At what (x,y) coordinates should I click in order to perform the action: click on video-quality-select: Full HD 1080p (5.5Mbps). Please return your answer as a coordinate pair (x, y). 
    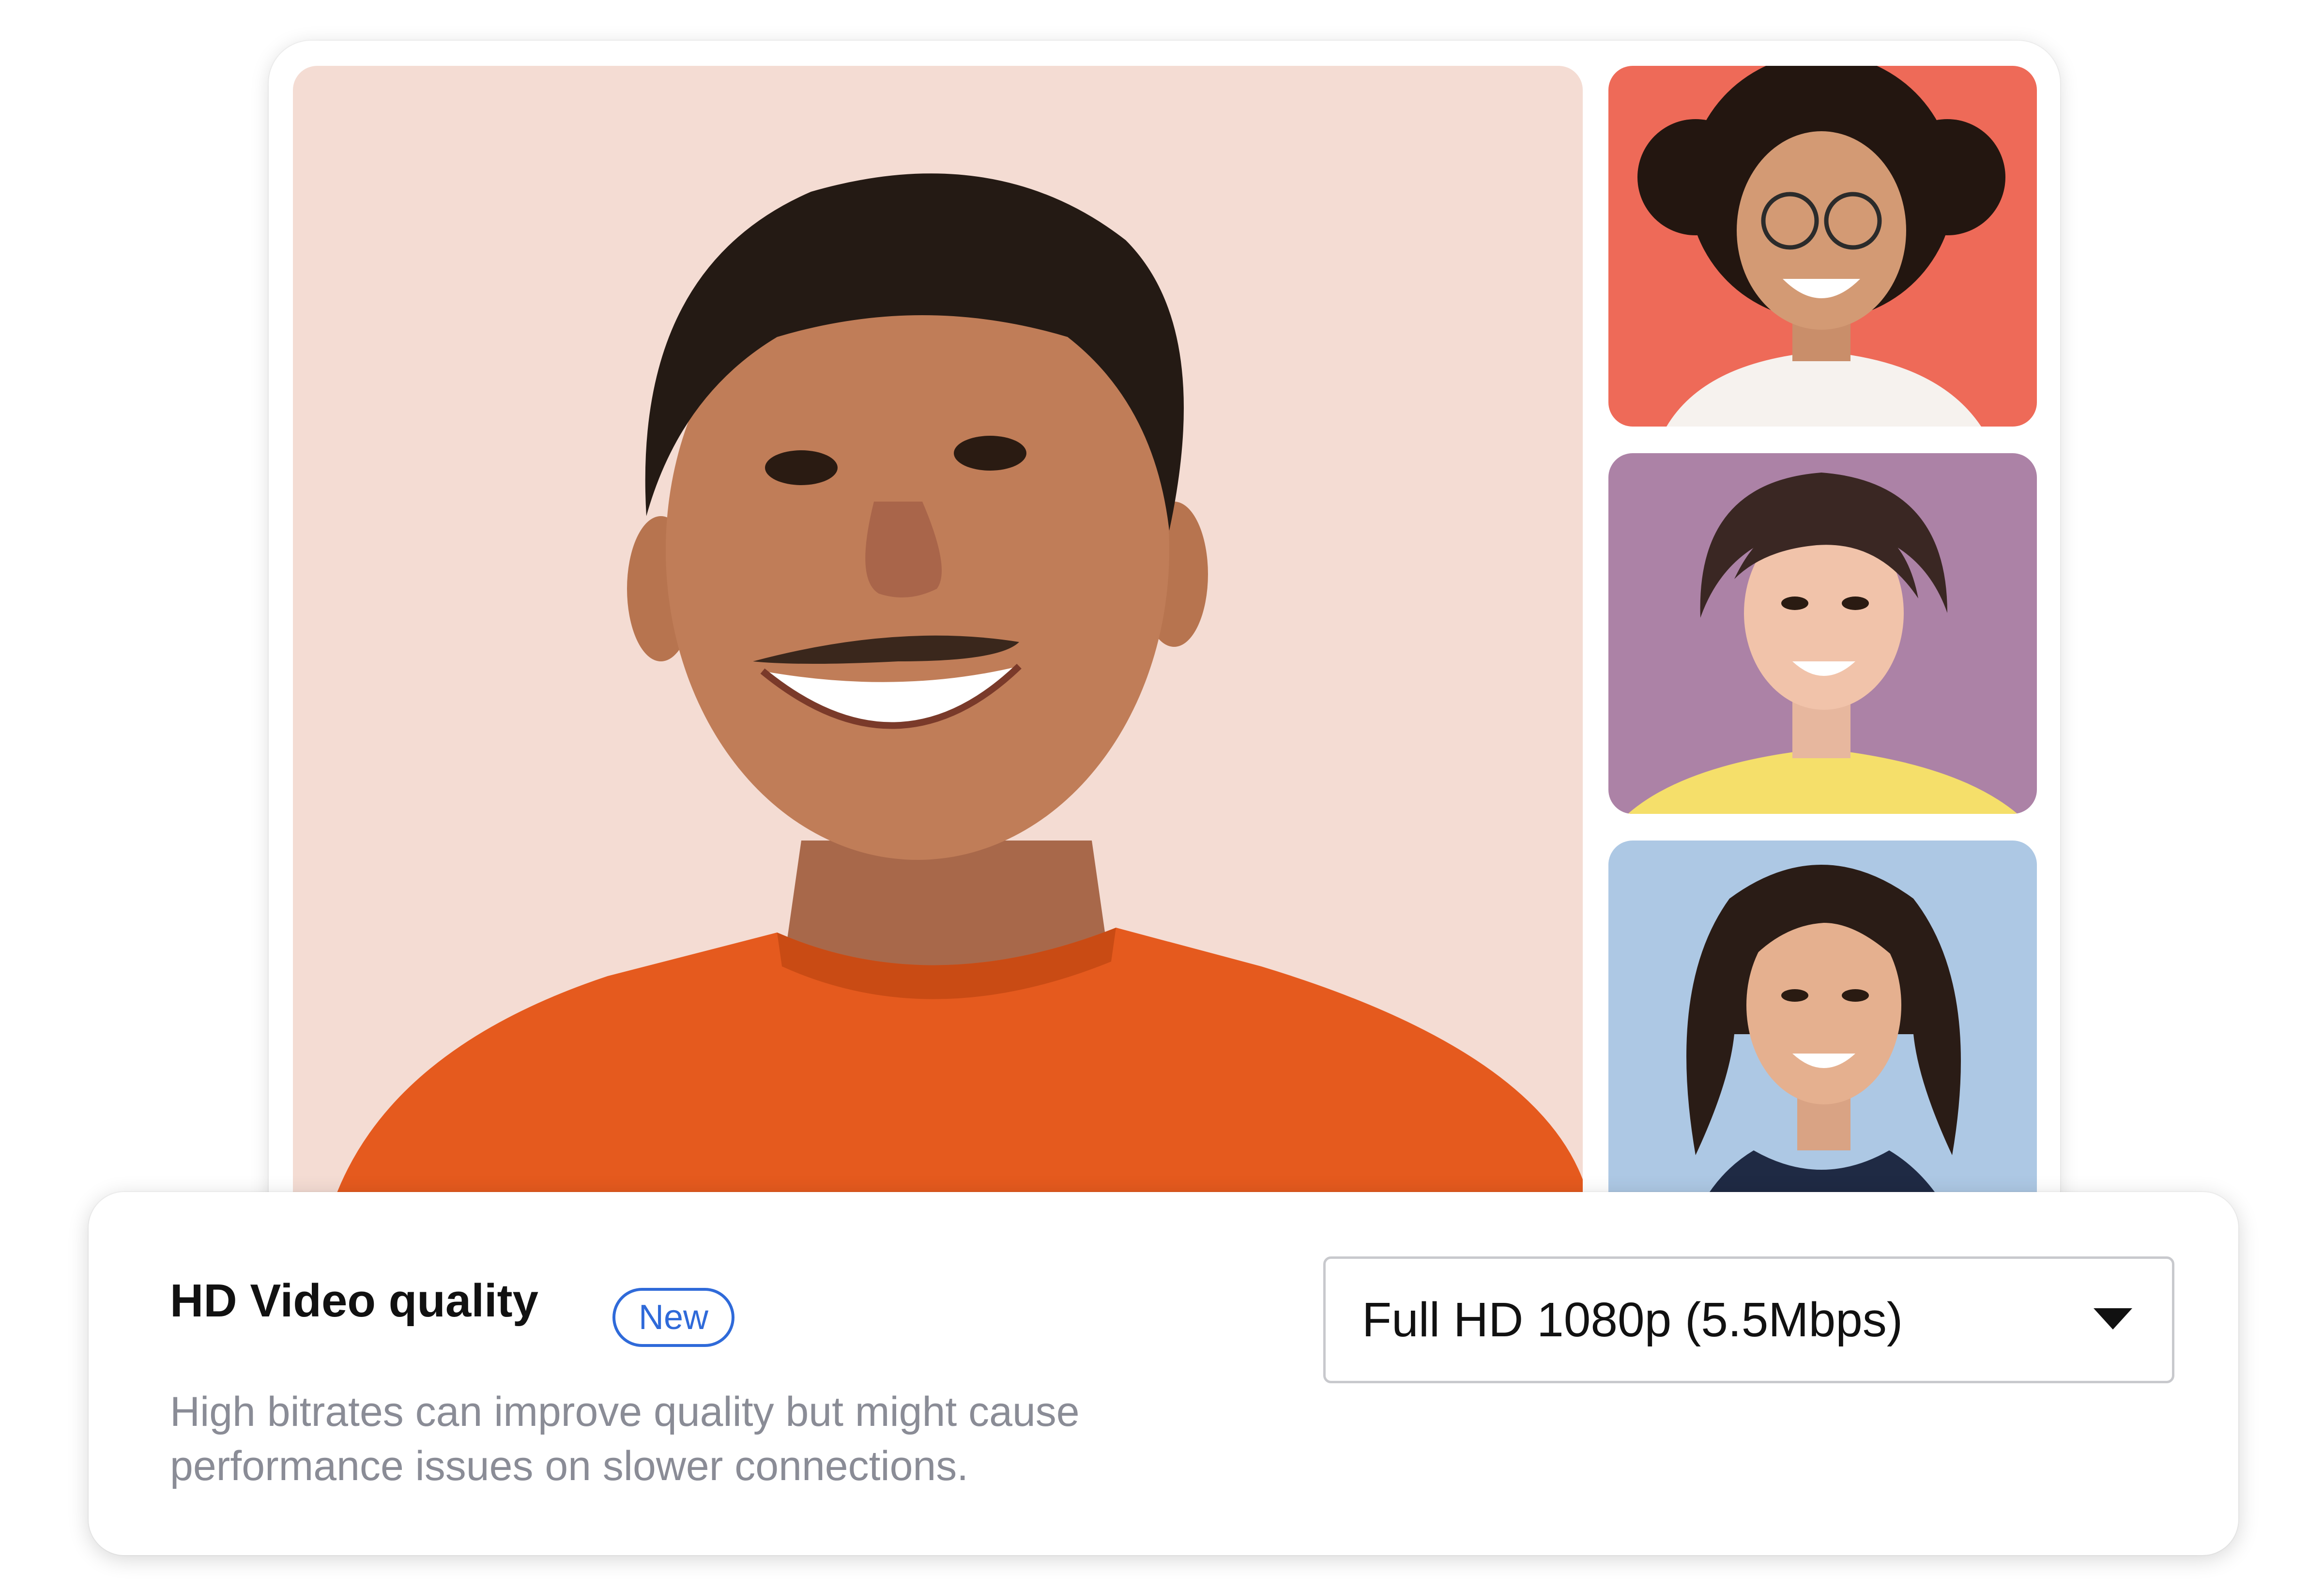
    Looking at the image, I should click on (1749, 1319).